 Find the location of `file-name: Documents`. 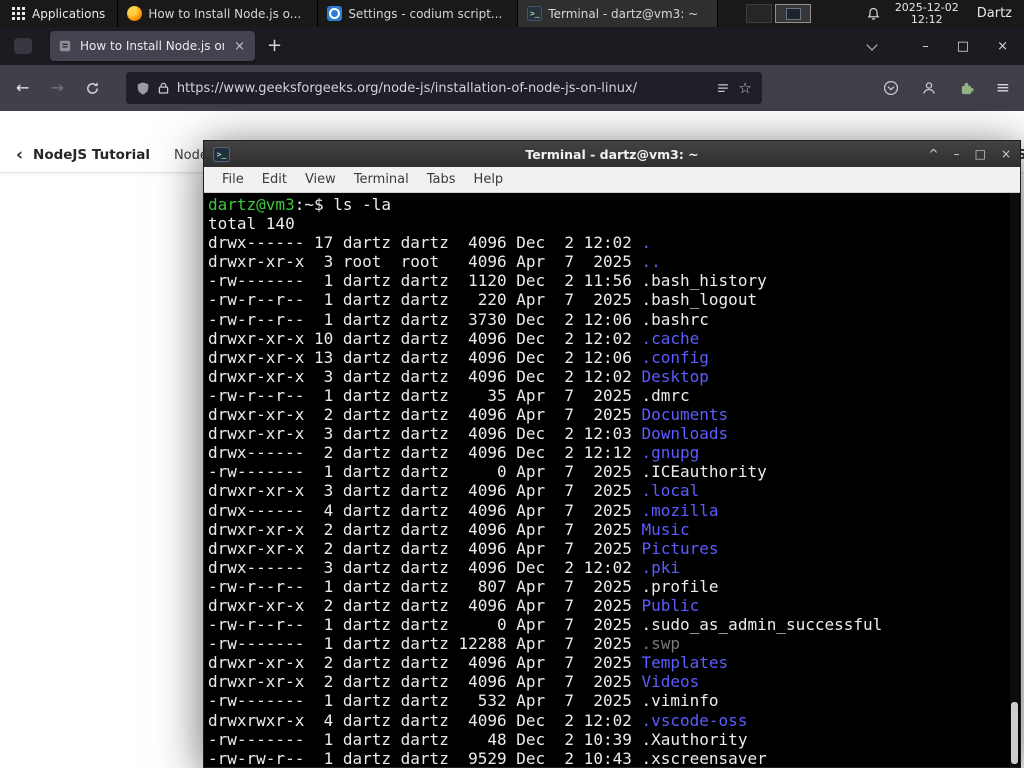

file-name: Documents is located at coordinates (685, 415).